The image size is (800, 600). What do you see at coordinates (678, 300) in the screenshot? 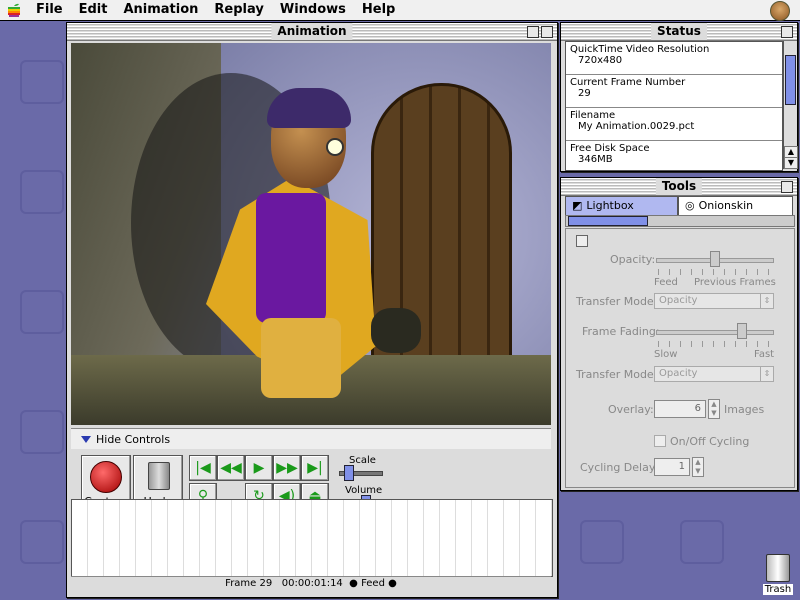
I see `transfer-mode-value: Opacity` at bounding box center [678, 300].